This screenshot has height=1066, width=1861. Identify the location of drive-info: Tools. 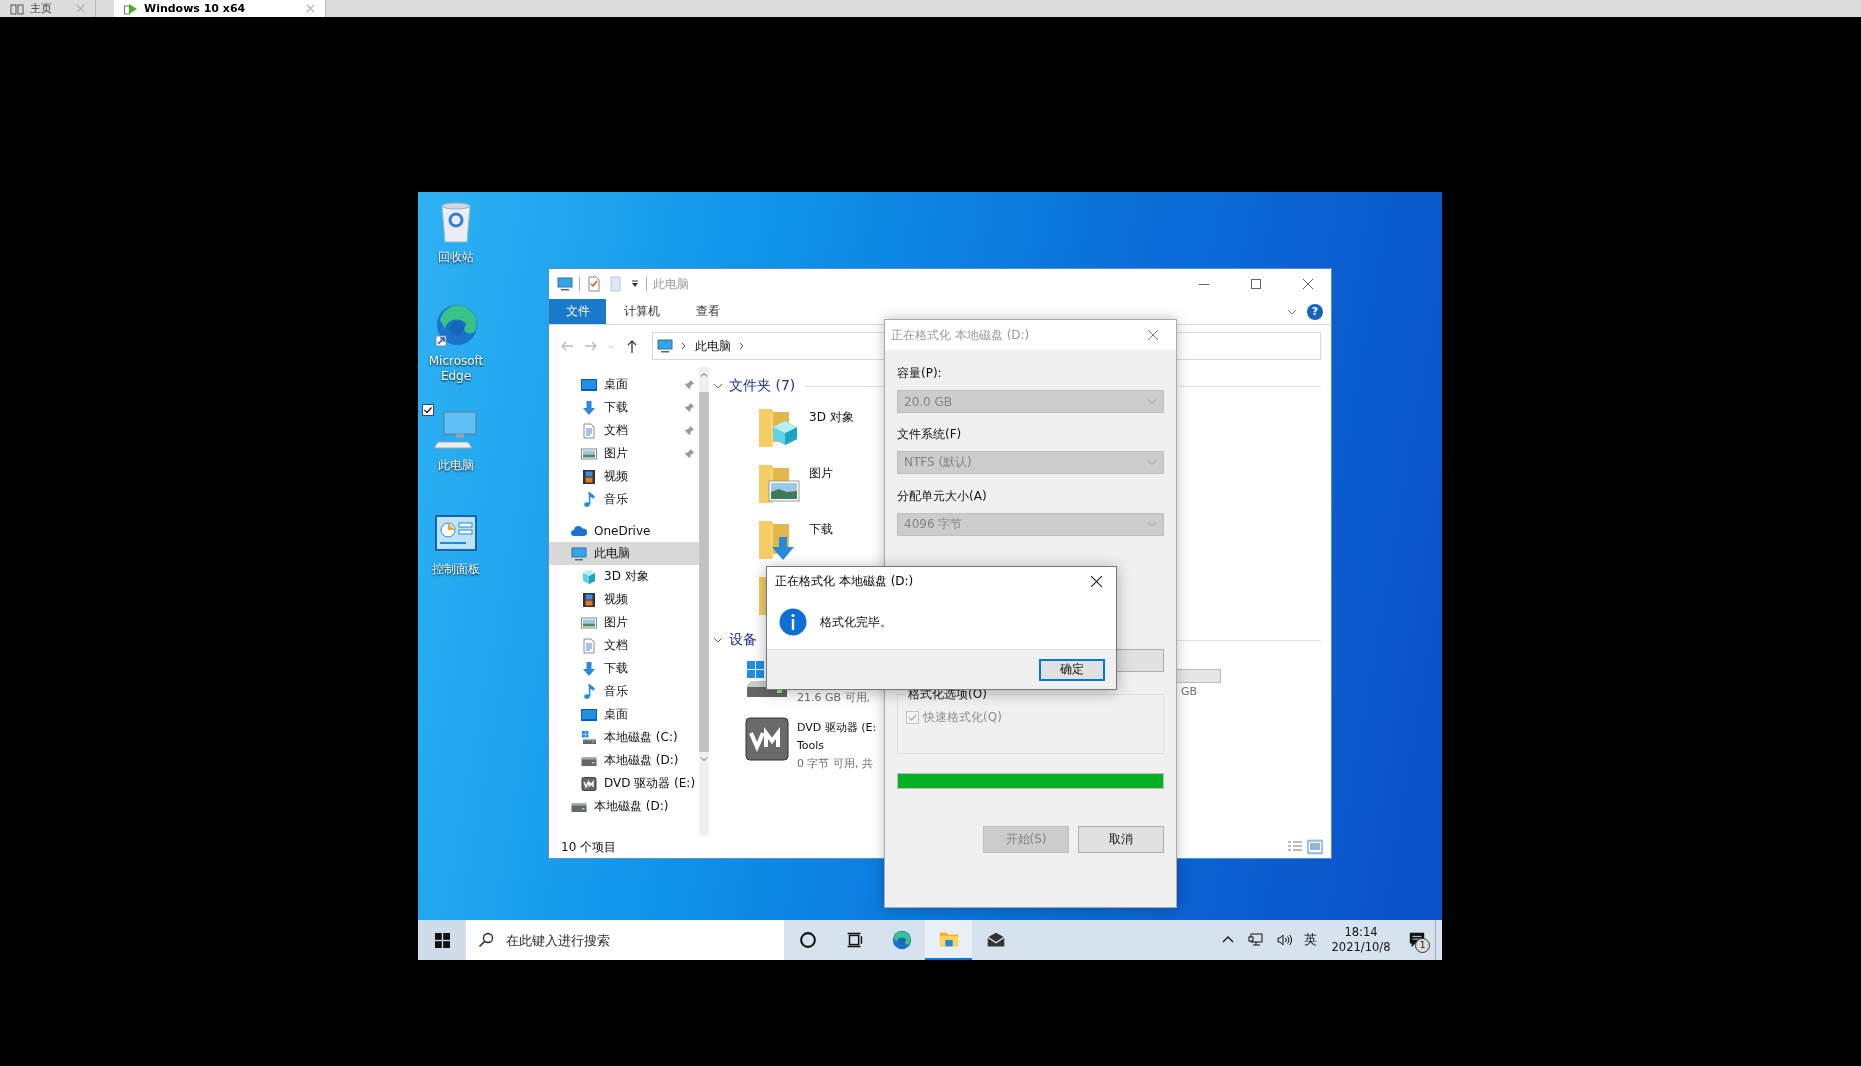
(811, 746).